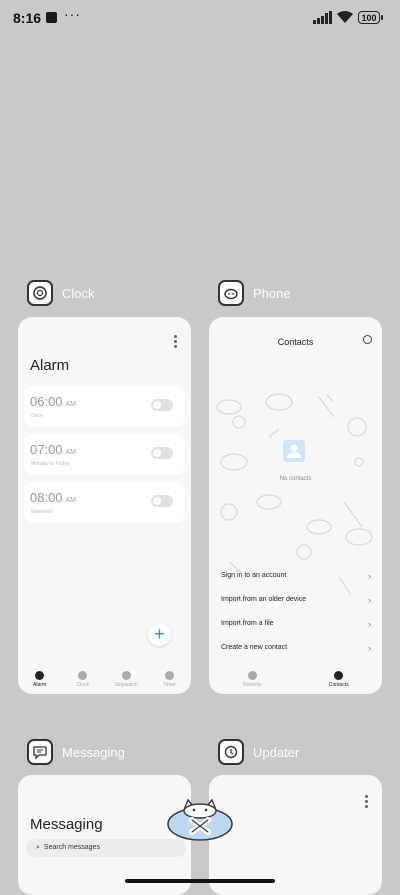 The width and height of the screenshot is (400, 895). What do you see at coordinates (53, 449) in the screenshot?
I see `alarm-time: 07:00 AM` at bounding box center [53, 449].